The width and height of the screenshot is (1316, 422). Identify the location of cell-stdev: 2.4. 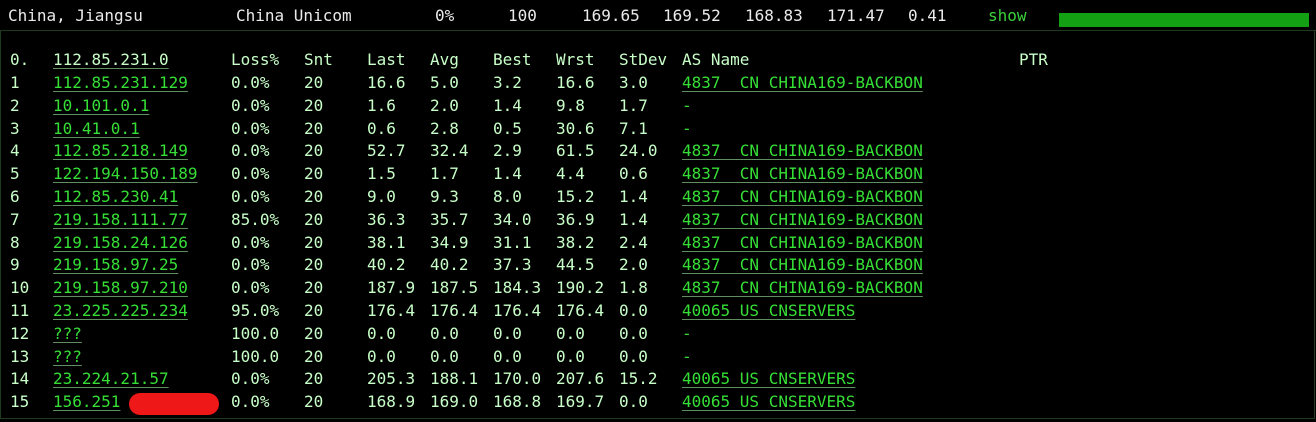
(633, 242).